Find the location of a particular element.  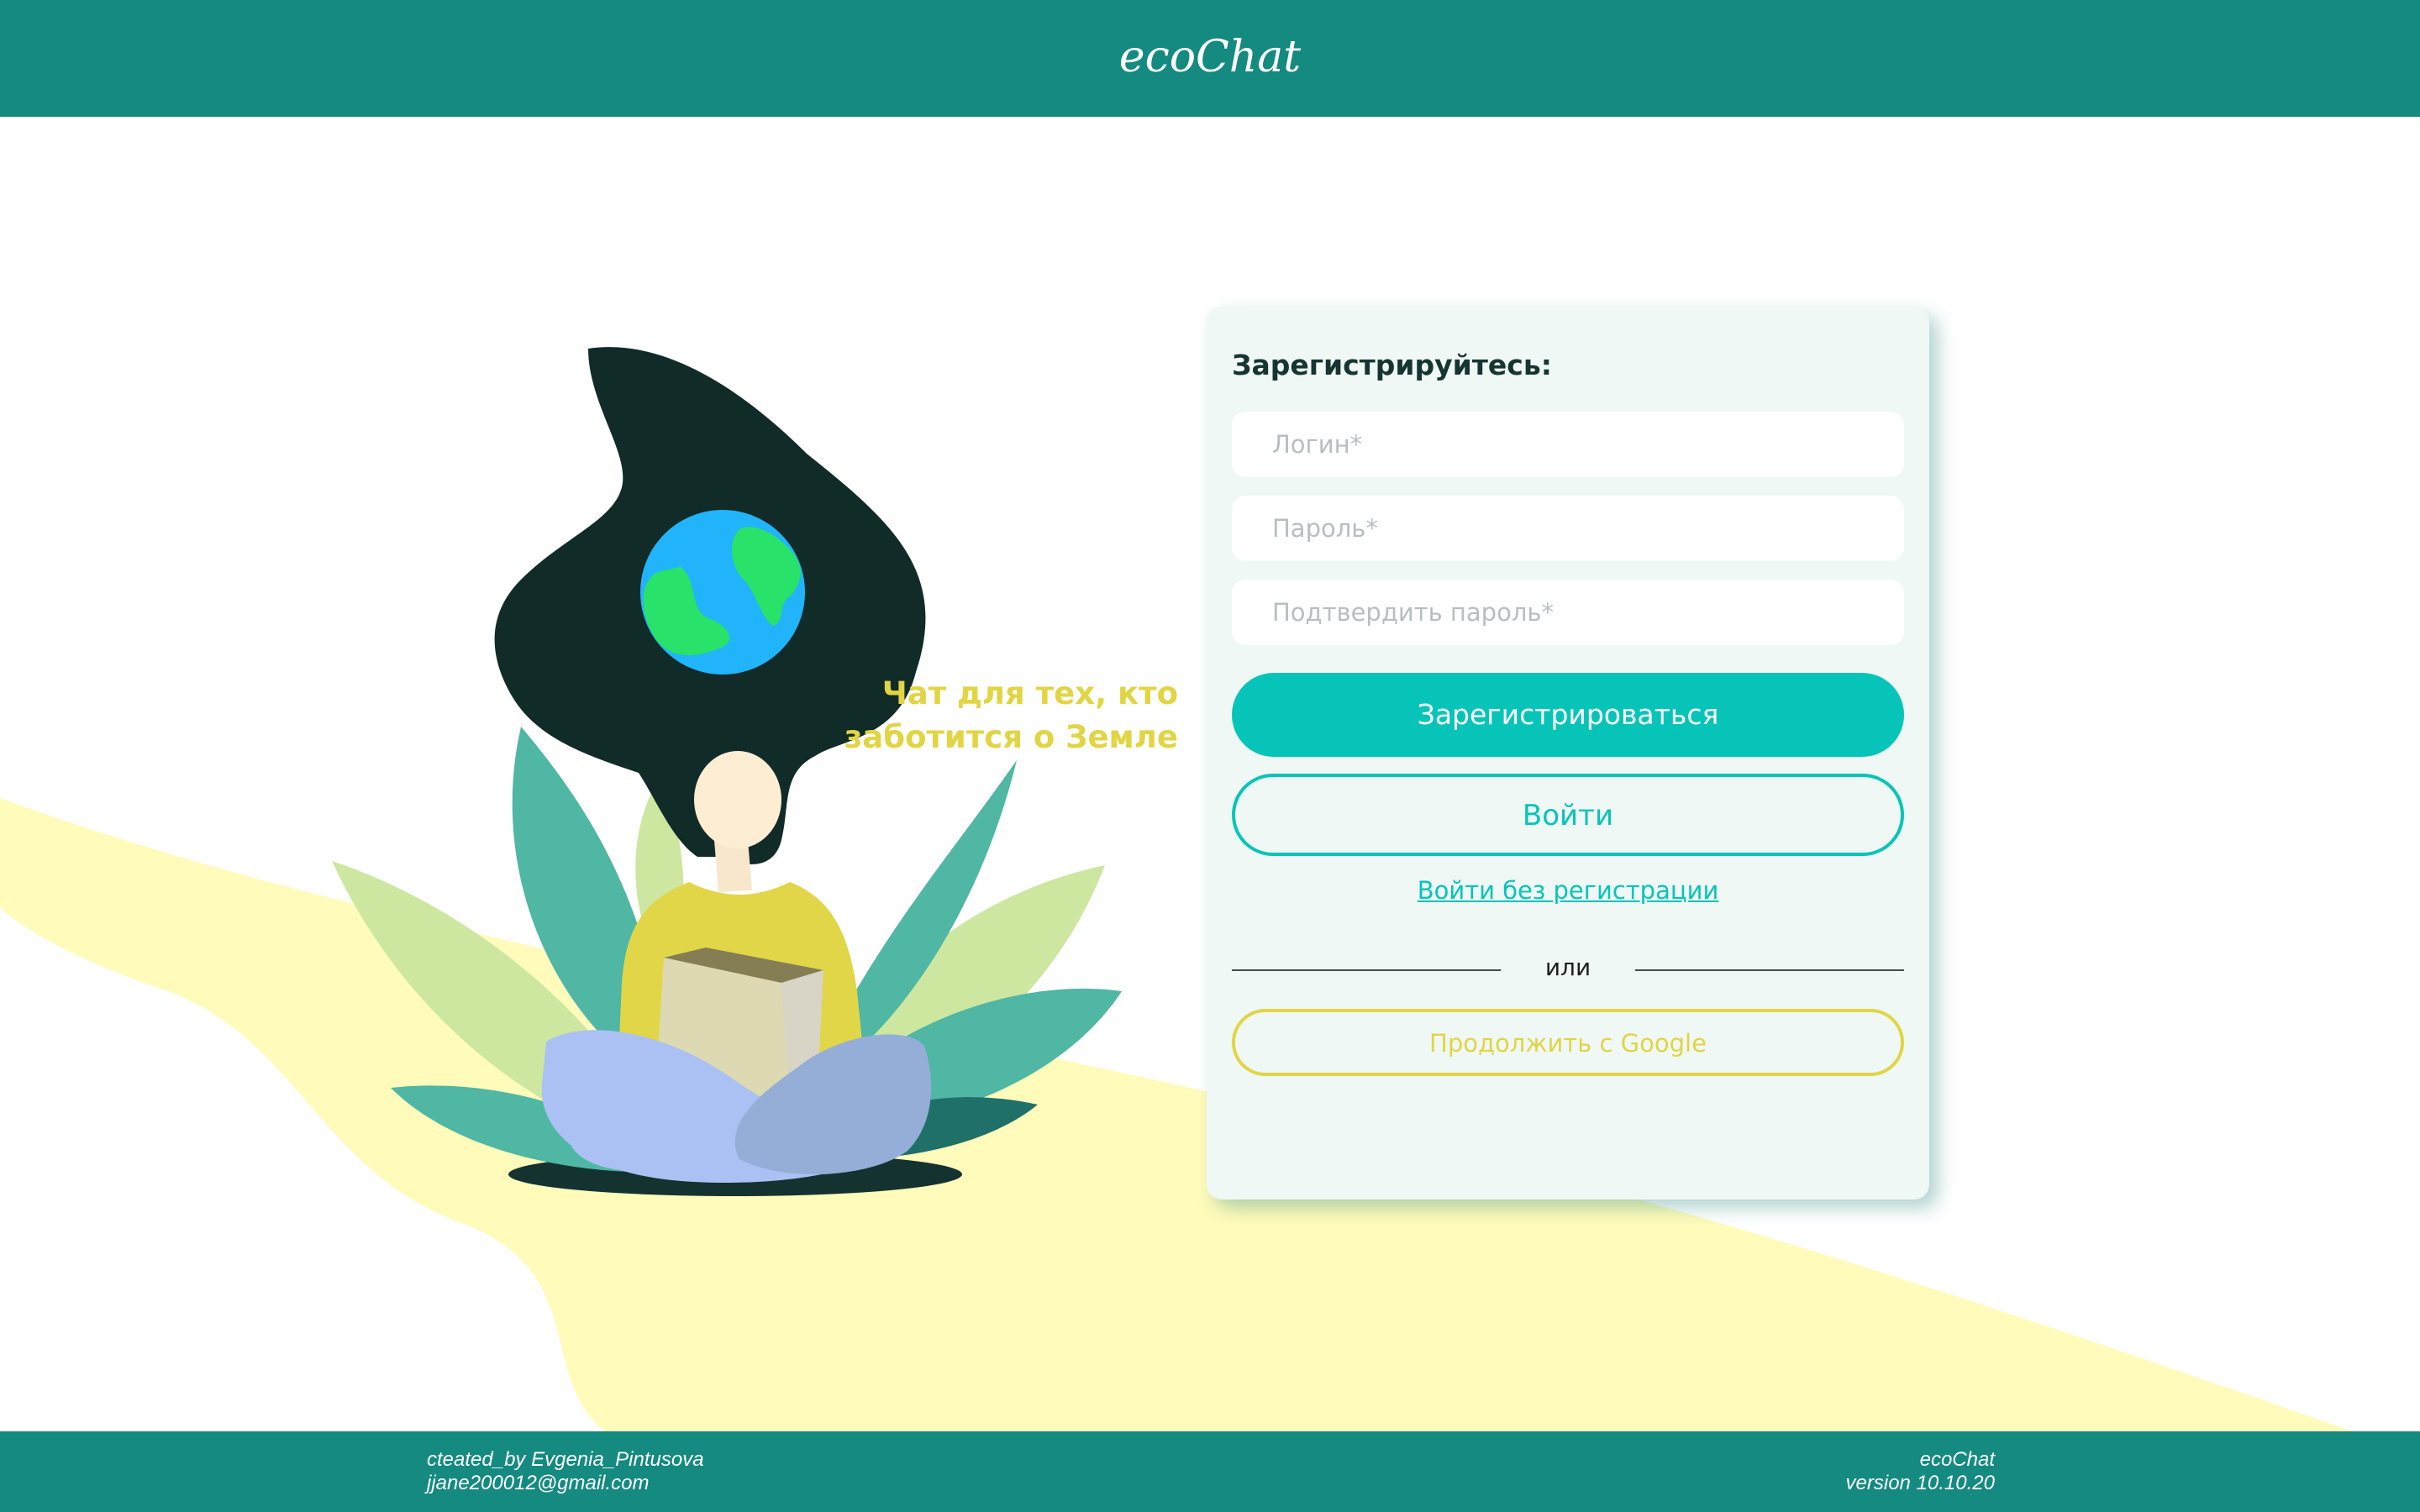

google-signin-button: Продолжить с Google is located at coordinates (1568, 1042).